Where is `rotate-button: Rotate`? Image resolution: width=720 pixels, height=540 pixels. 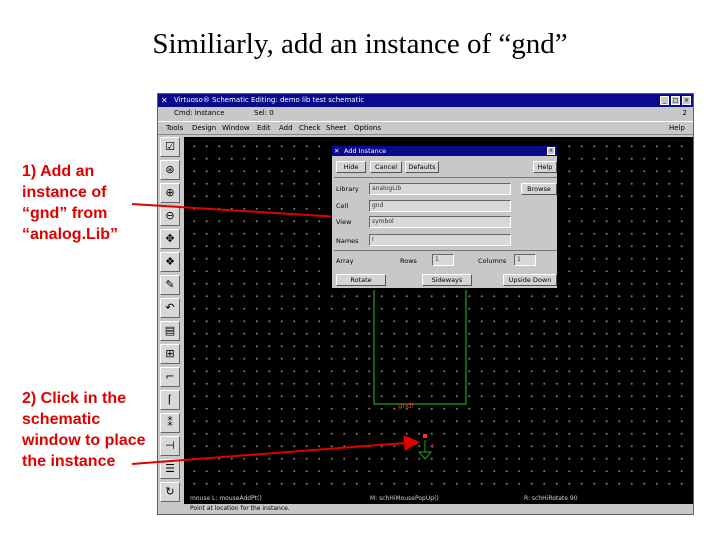 rotate-button: Rotate is located at coordinates (361, 280).